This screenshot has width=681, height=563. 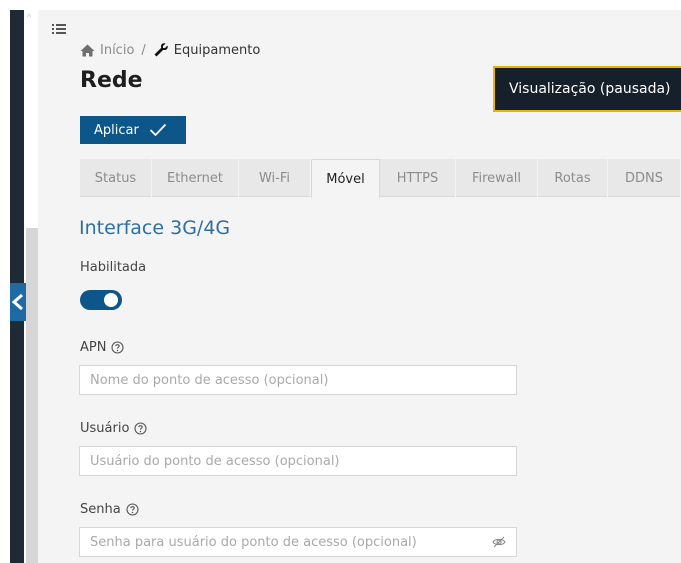 I want to click on apply-button: Aplicar, so click(x=133, y=130).